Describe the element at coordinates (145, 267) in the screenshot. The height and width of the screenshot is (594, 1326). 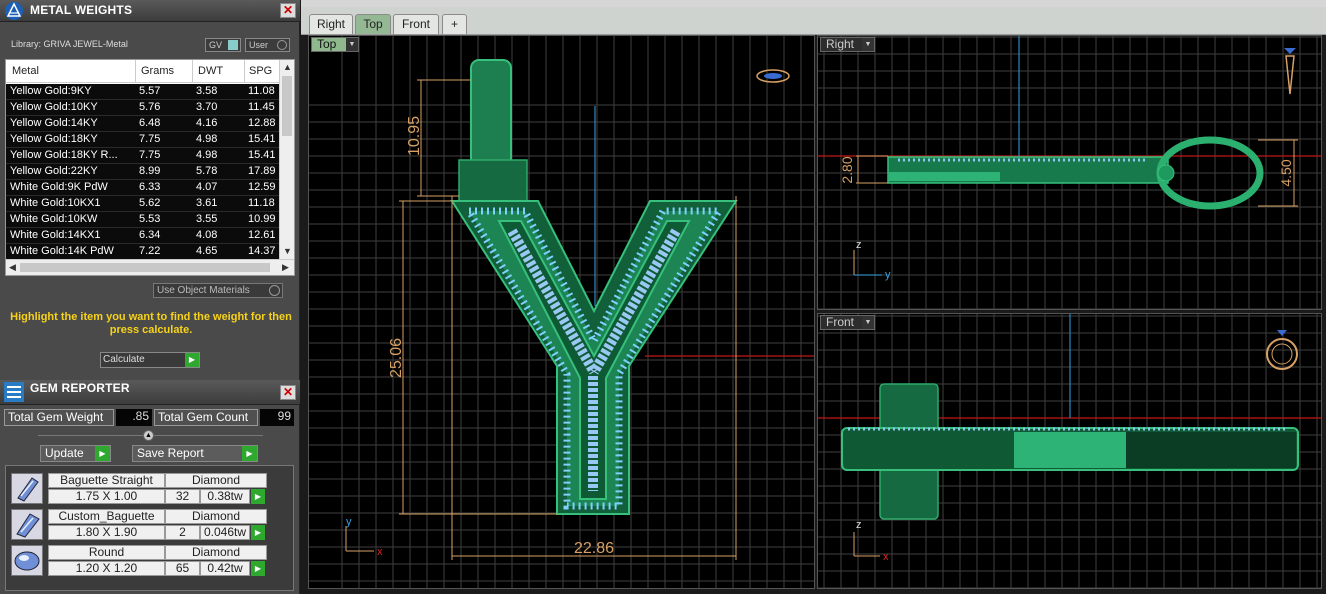
I see `scroll-thumb-h` at that location.